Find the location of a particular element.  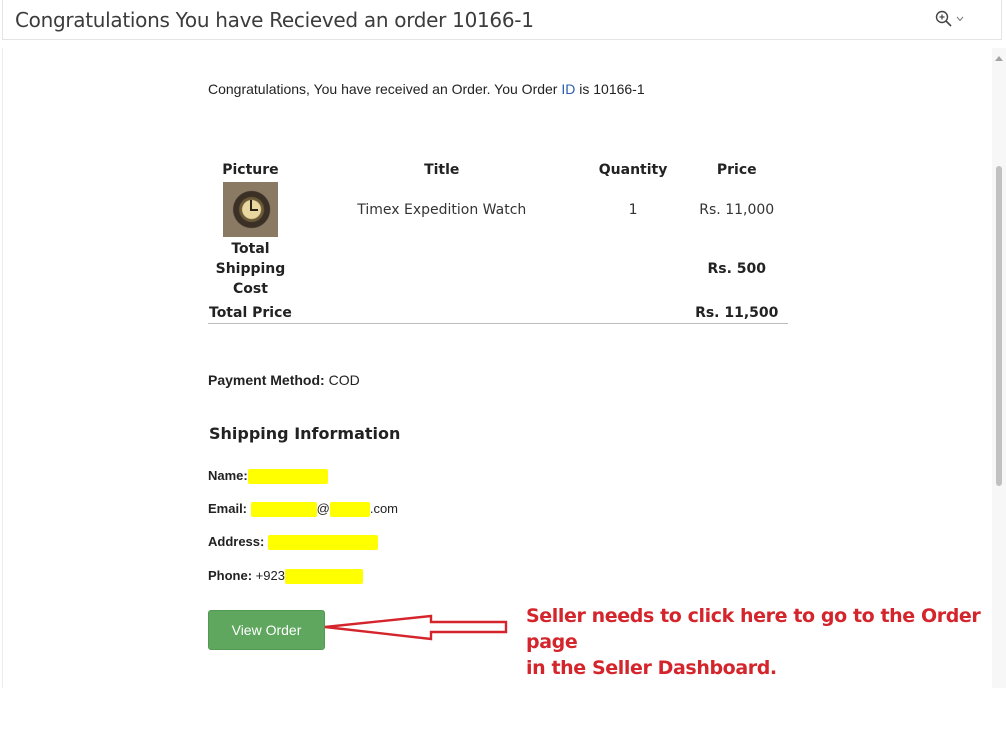

redacted-name is located at coordinates (287, 477).